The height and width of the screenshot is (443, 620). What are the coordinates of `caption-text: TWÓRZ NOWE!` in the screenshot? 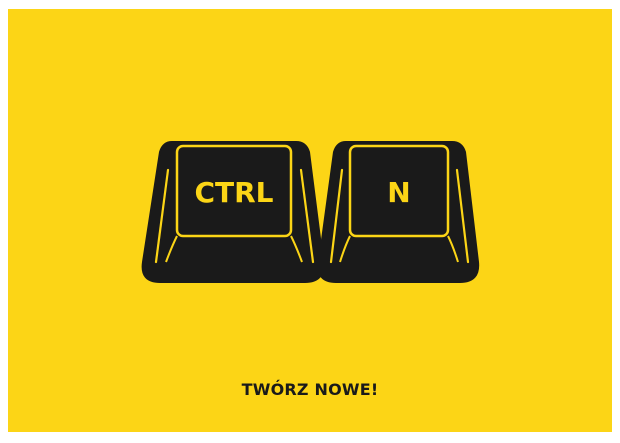 It's located at (310, 389).